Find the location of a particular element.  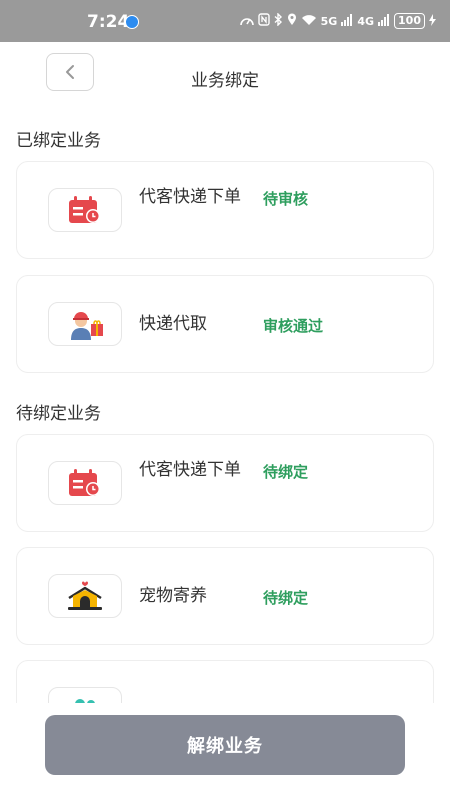

wifi-icon is located at coordinates (309, 21).